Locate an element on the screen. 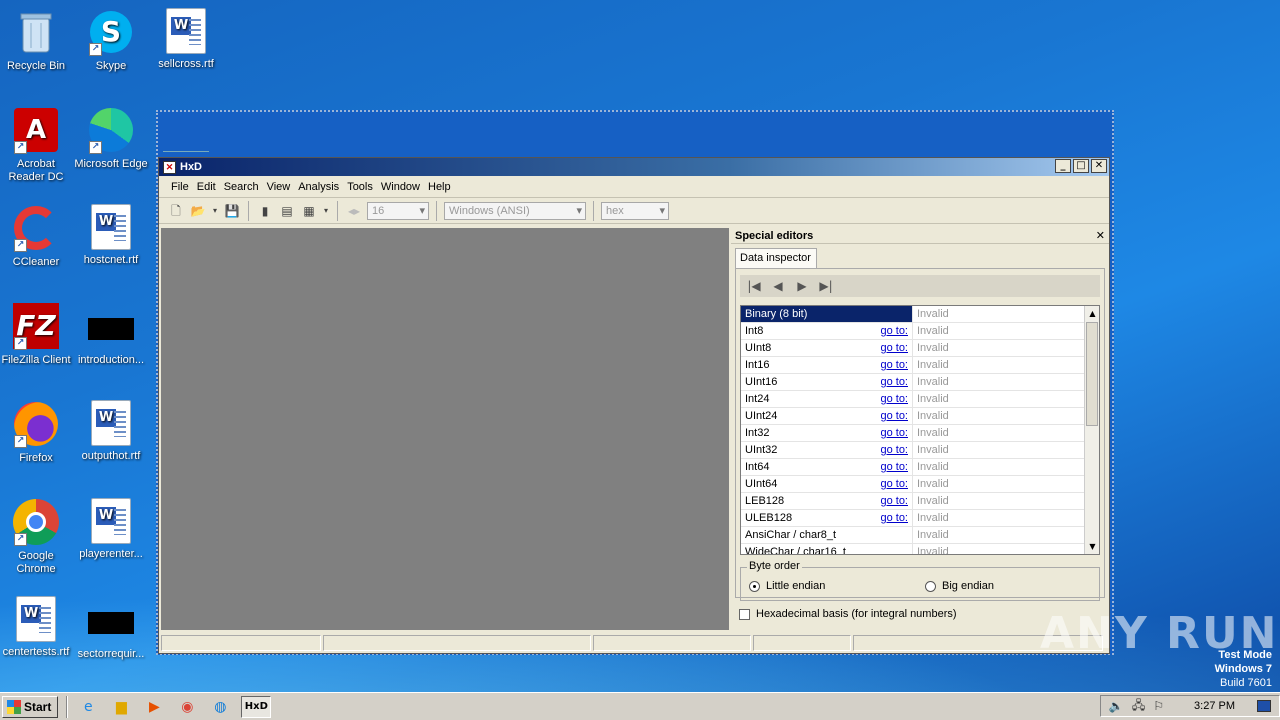 Image resolution: width=1280 pixels, height=720 pixels. big-endian-radio: Big endian is located at coordinates (959, 586).